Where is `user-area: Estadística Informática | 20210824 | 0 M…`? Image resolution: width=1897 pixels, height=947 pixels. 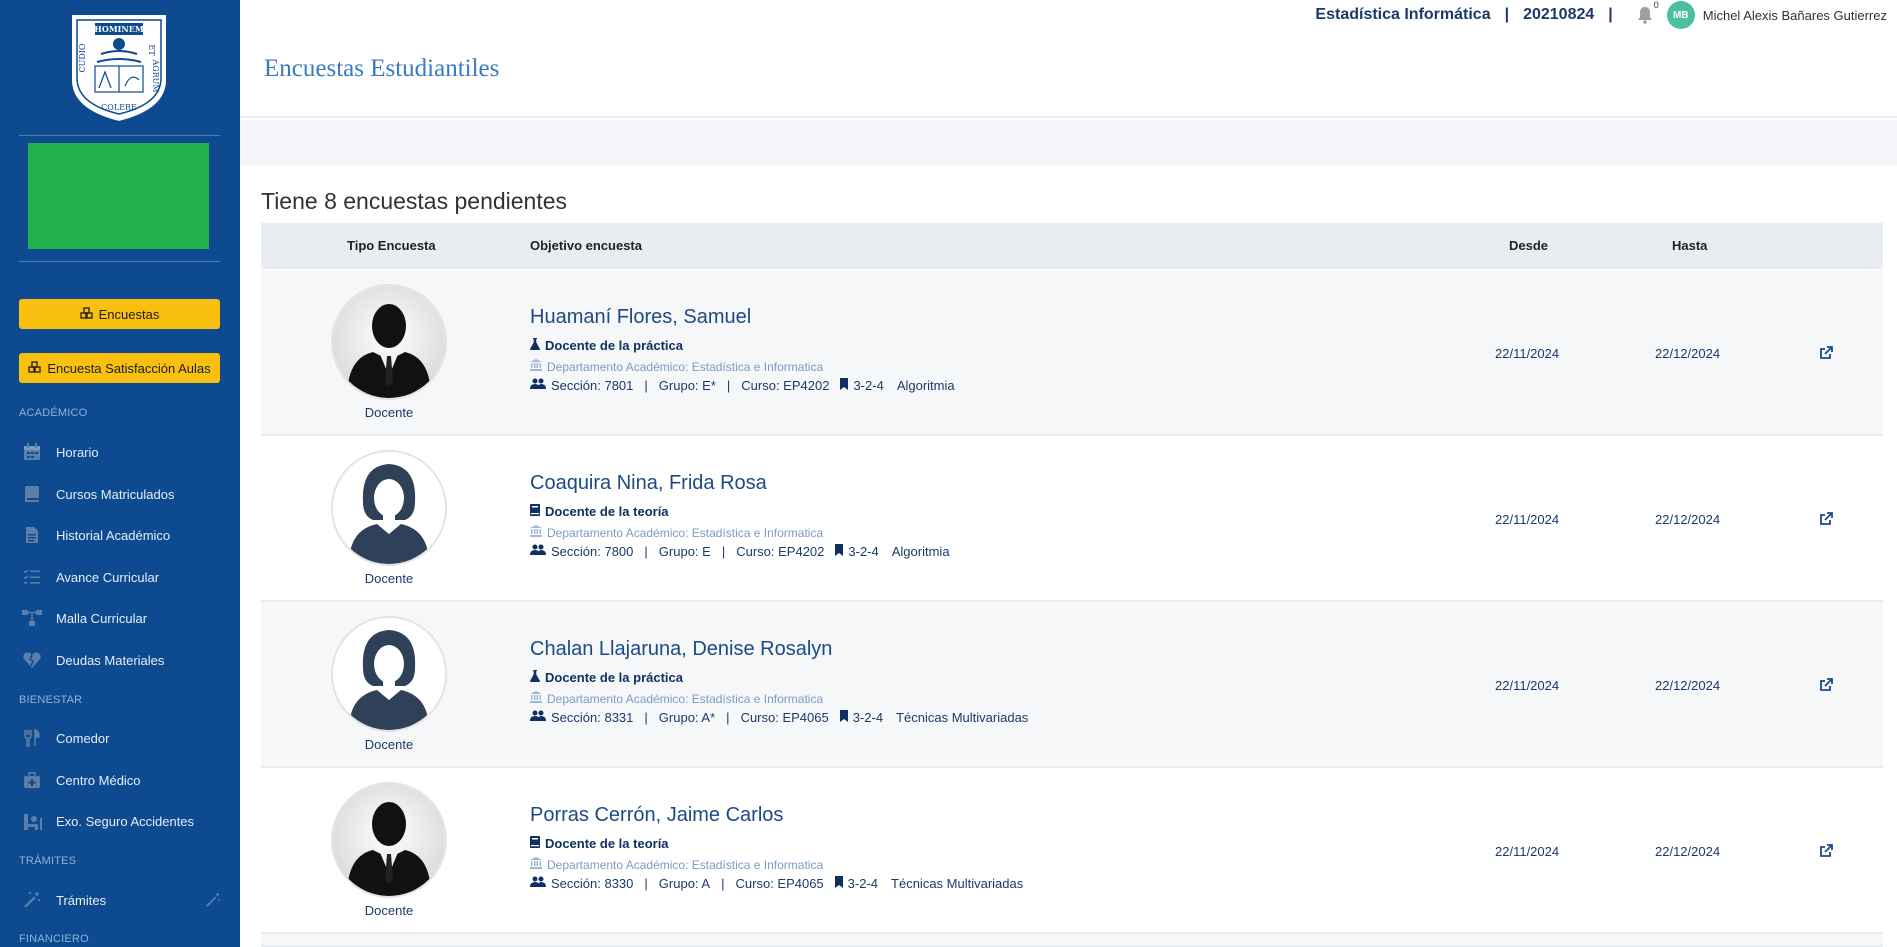
user-area: Estadística Informática | 20210824 | 0 M… is located at coordinates (1601, 14).